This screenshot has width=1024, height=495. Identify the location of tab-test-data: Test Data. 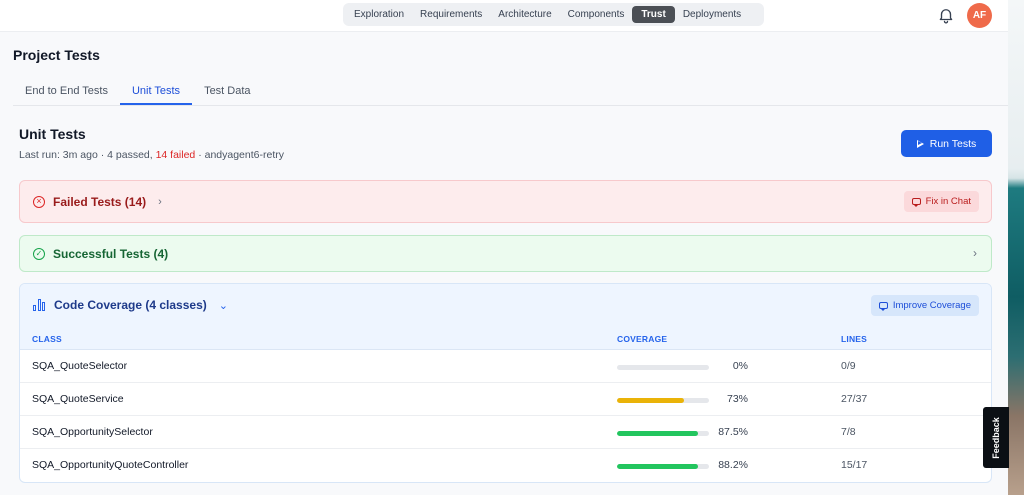
(227, 92).